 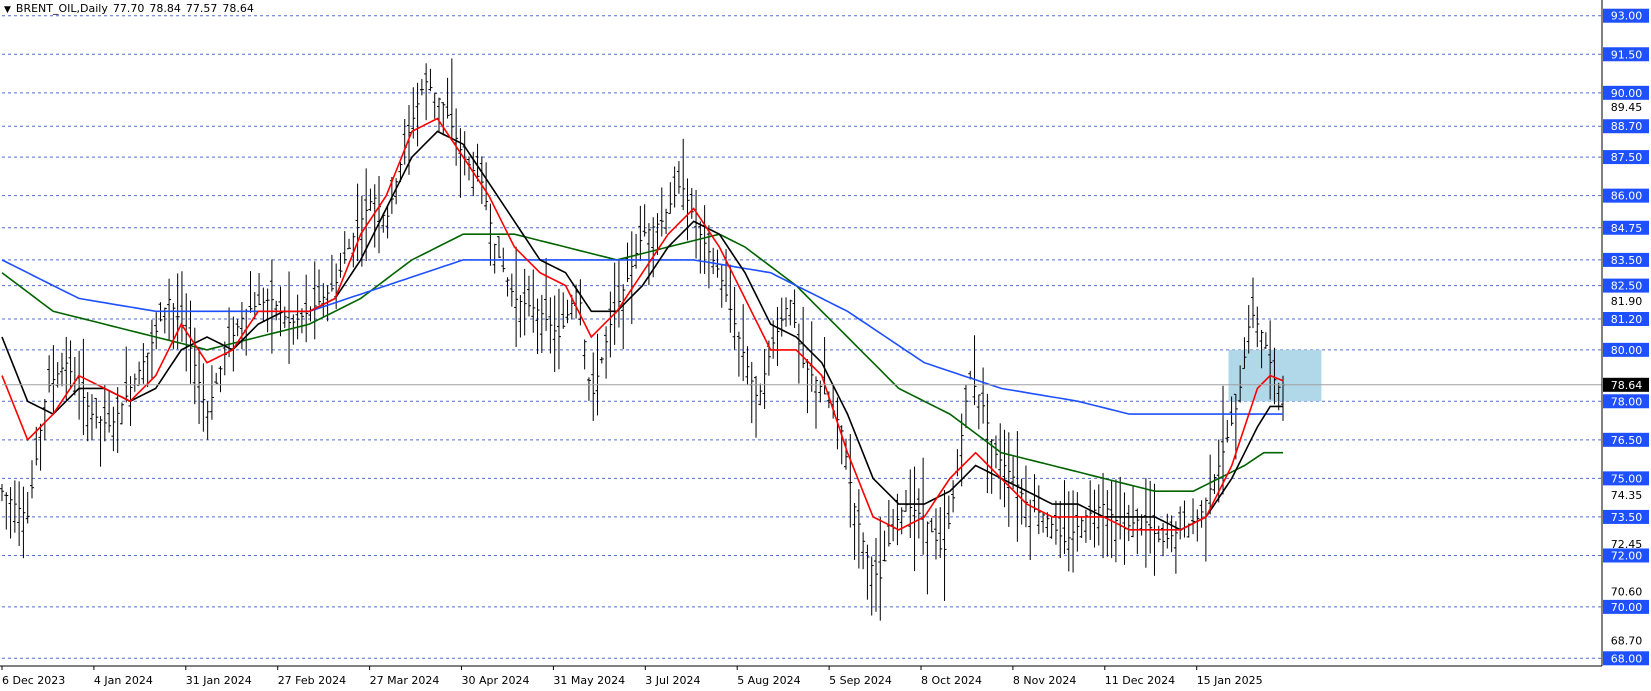 I want to click on price-level-label: 86.00, so click(x=1627, y=196).